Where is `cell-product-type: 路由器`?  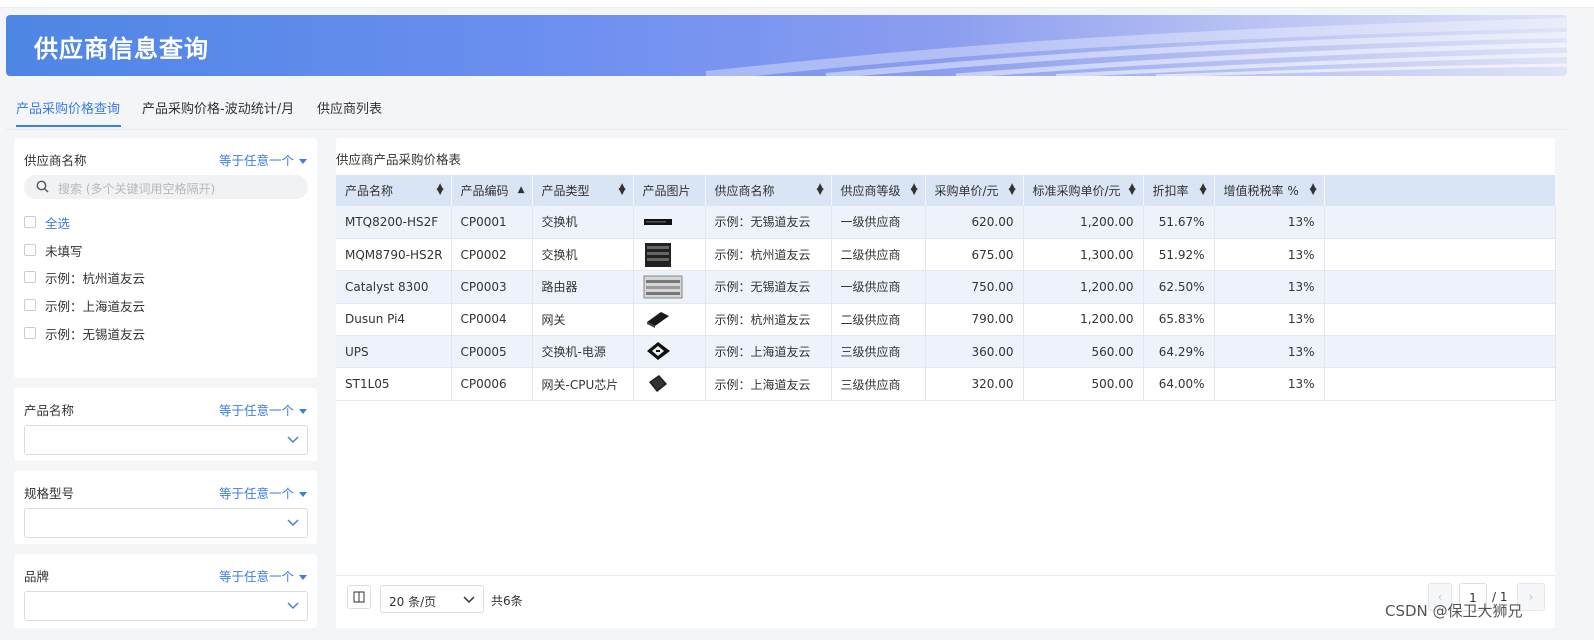 cell-product-type: 路由器 is located at coordinates (583, 287).